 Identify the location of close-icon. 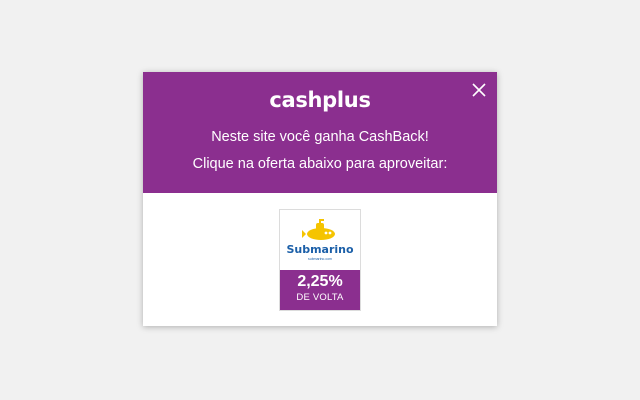
(479, 90).